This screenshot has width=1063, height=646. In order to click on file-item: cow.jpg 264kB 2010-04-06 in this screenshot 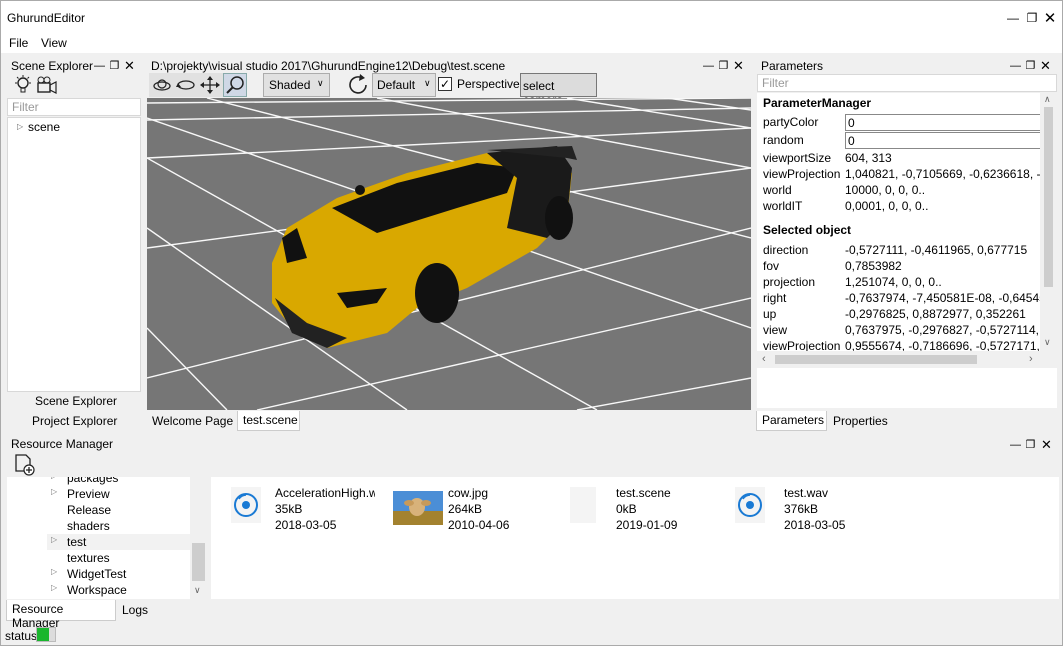, I will do `click(468, 511)`.